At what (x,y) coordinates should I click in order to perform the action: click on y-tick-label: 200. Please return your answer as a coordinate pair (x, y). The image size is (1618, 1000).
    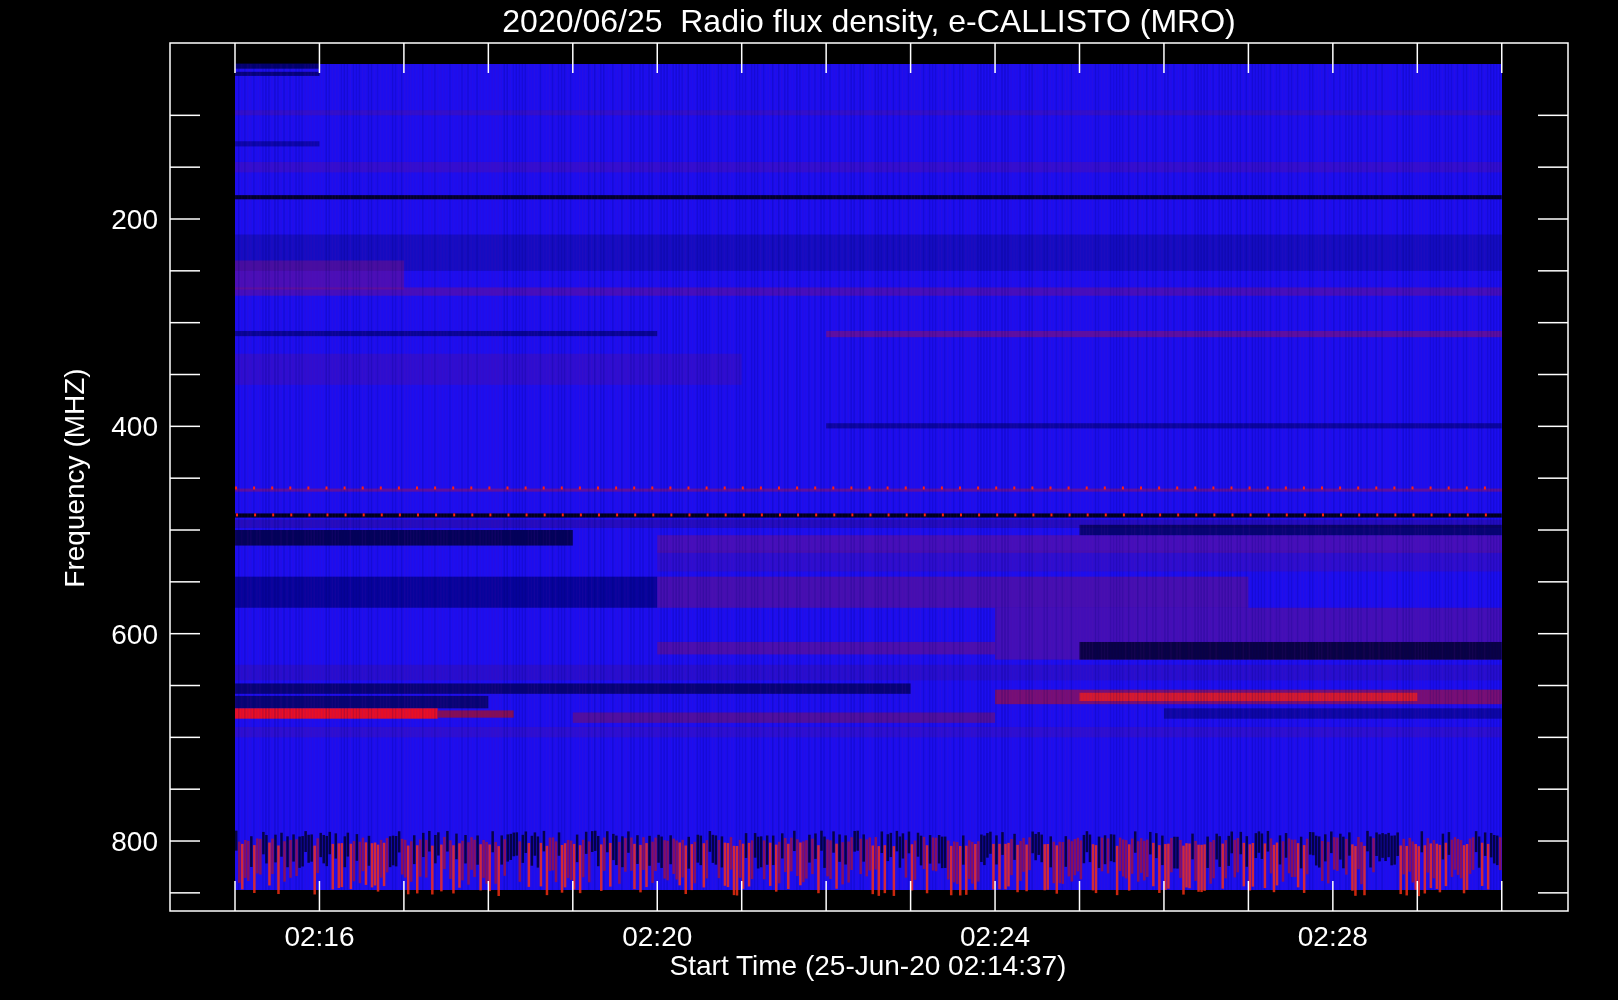
    Looking at the image, I should click on (134, 219).